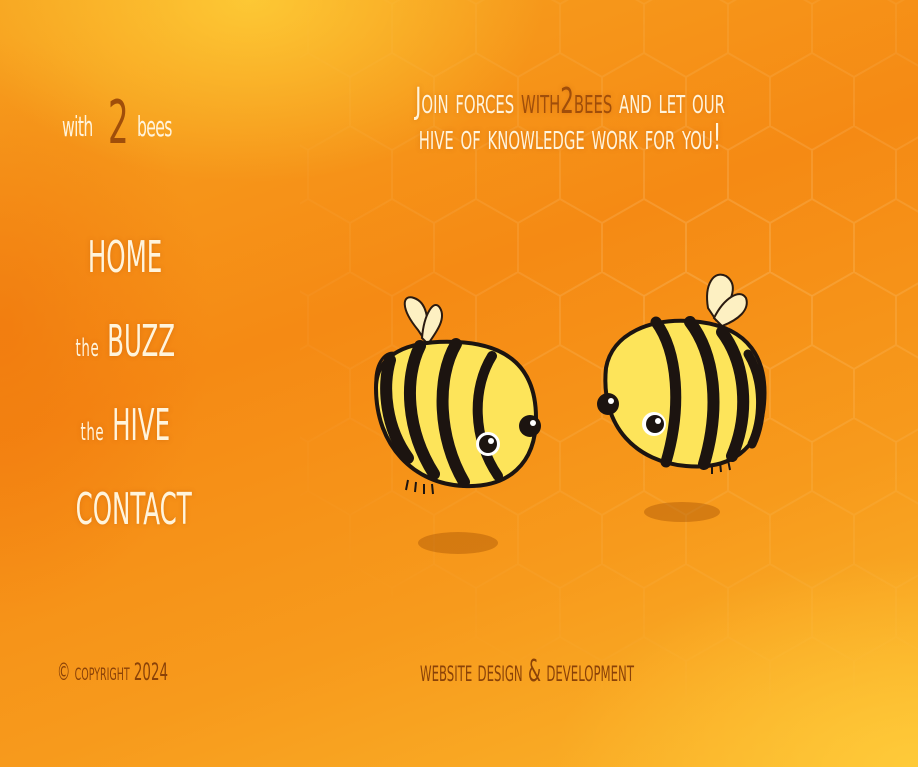 Image resolution: width=918 pixels, height=767 pixels. Describe the element at coordinates (570, 137) in the screenshot. I see `headline-line-2: hive of knowledge work for you!` at that location.